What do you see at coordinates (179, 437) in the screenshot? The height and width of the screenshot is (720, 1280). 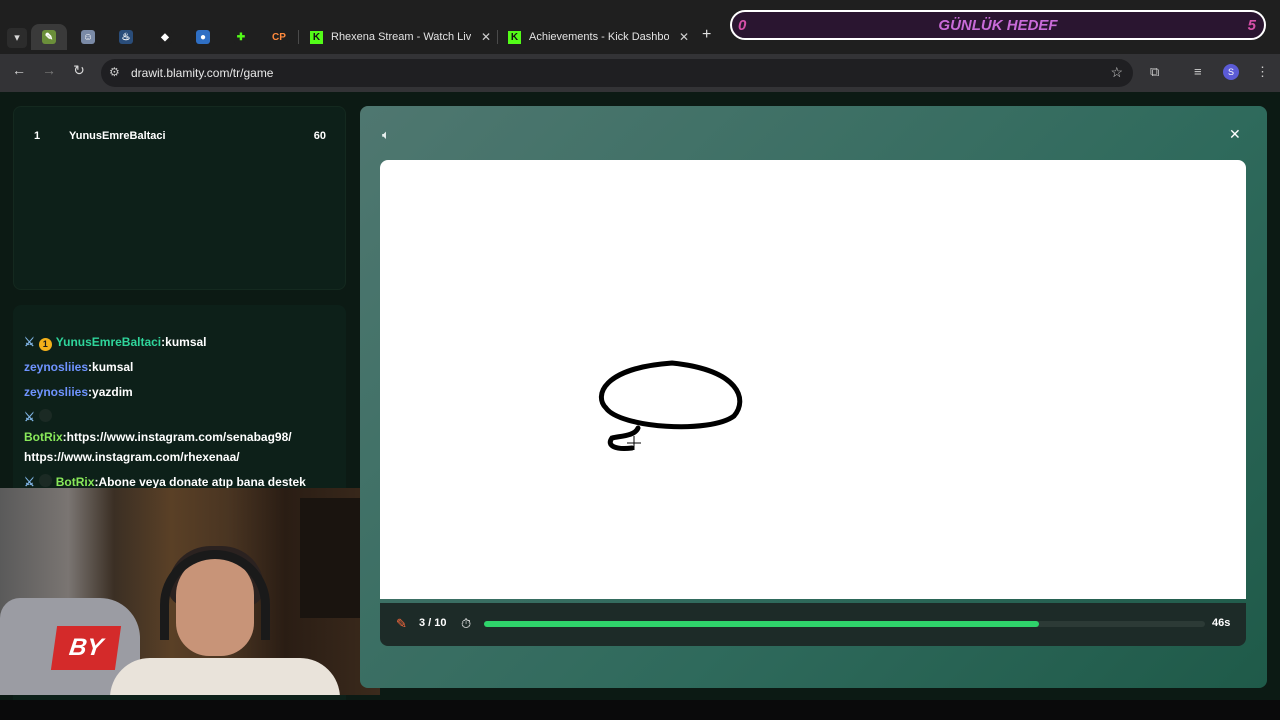 I see `chat-link: https://www.instagram.com/senabag98/` at bounding box center [179, 437].